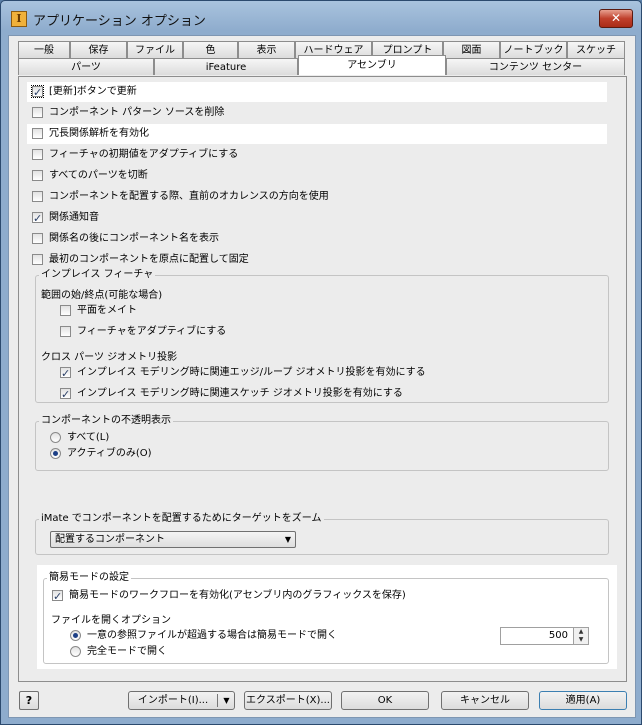 This screenshot has height=725, width=642. I want to click on inplace-adaptive-checkbox, so click(65, 331).